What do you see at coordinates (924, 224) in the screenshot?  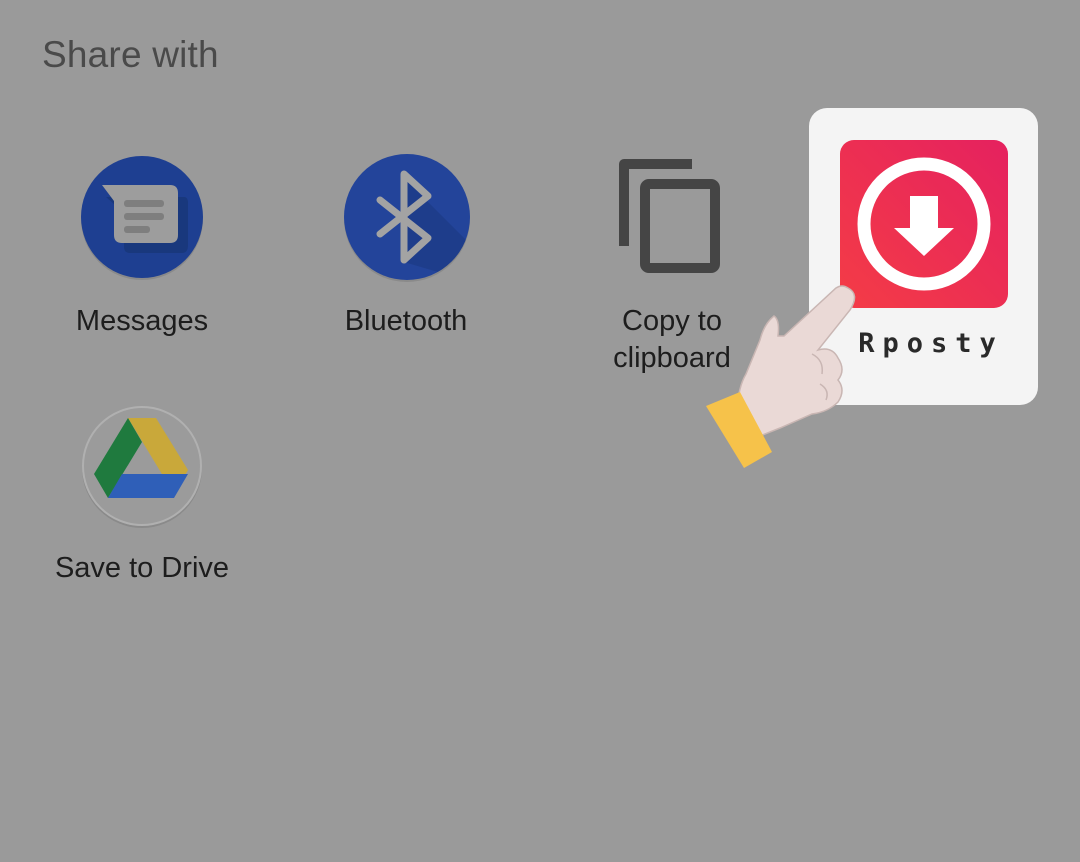 I see `rposty-download-icon` at bounding box center [924, 224].